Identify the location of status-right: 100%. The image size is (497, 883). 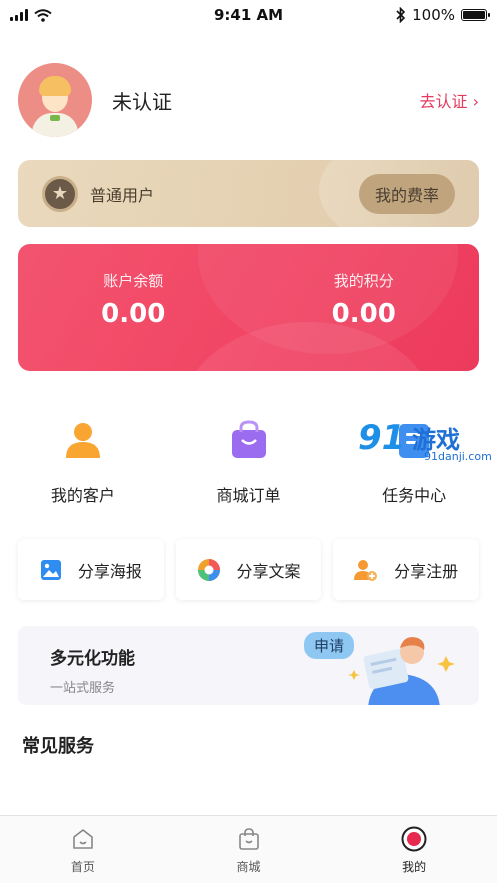
(443, 15).